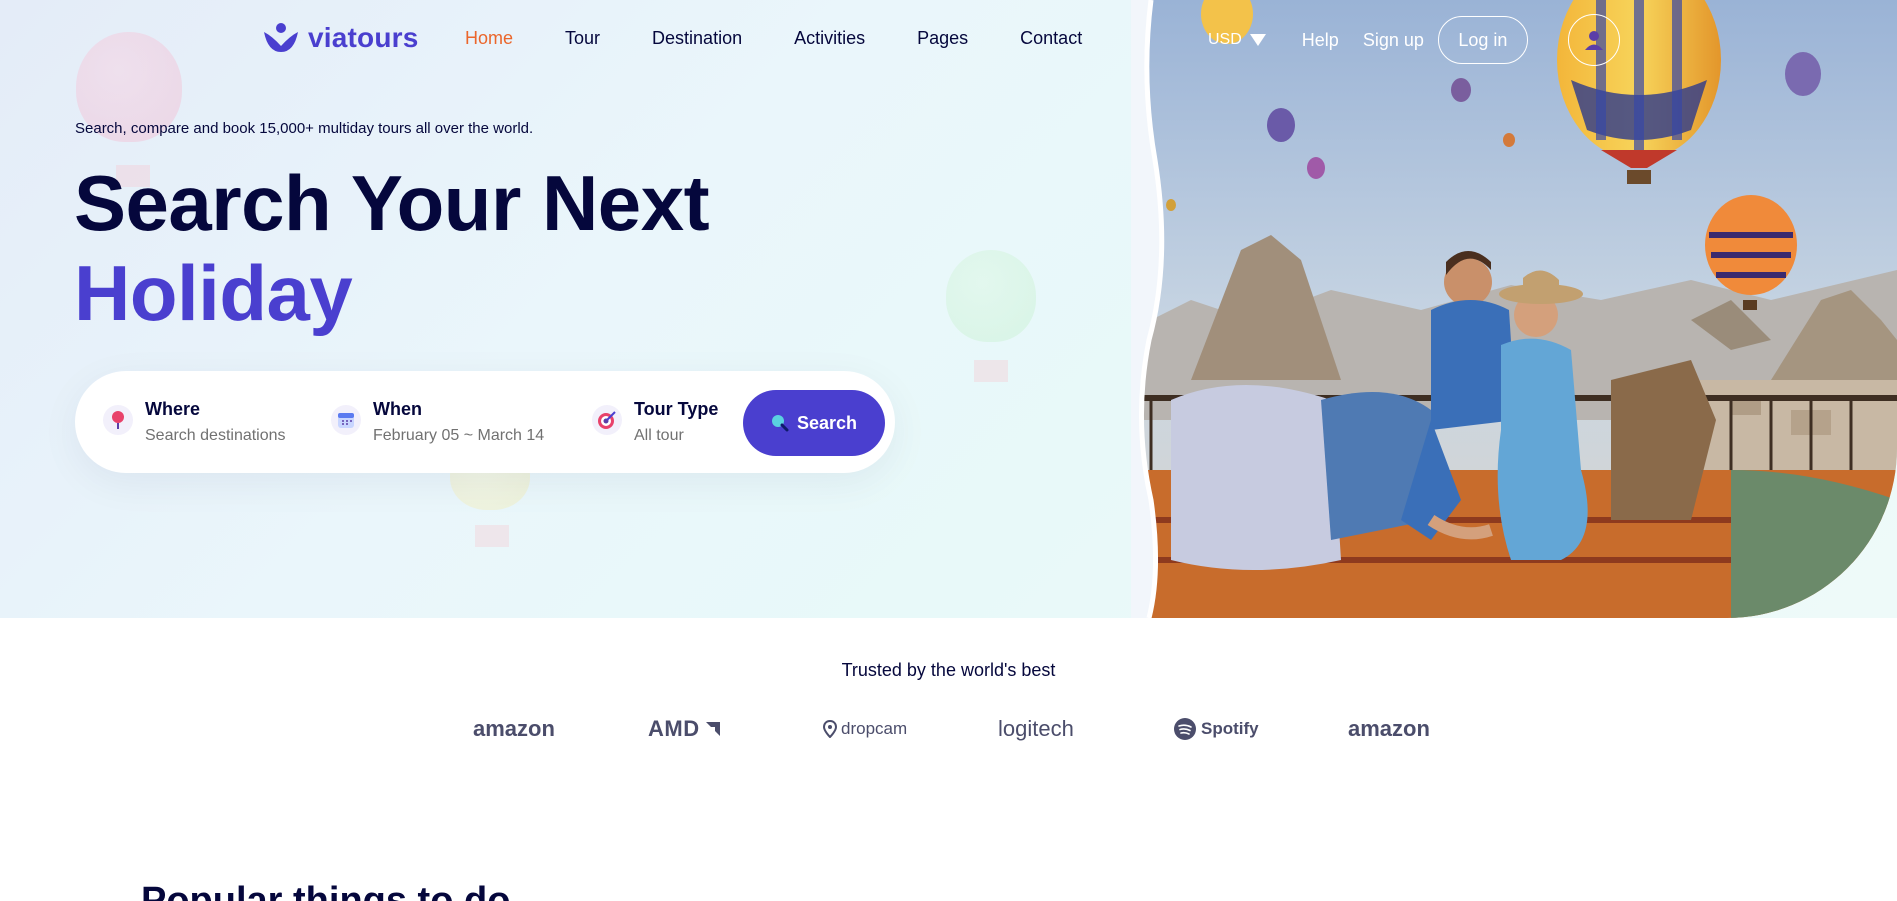 The width and height of the screenshot is (1897, 901). Describe the element at coordinates (910, 729) in the screenshot. I see `brand-logo-dropcam: dropcam` at that location.